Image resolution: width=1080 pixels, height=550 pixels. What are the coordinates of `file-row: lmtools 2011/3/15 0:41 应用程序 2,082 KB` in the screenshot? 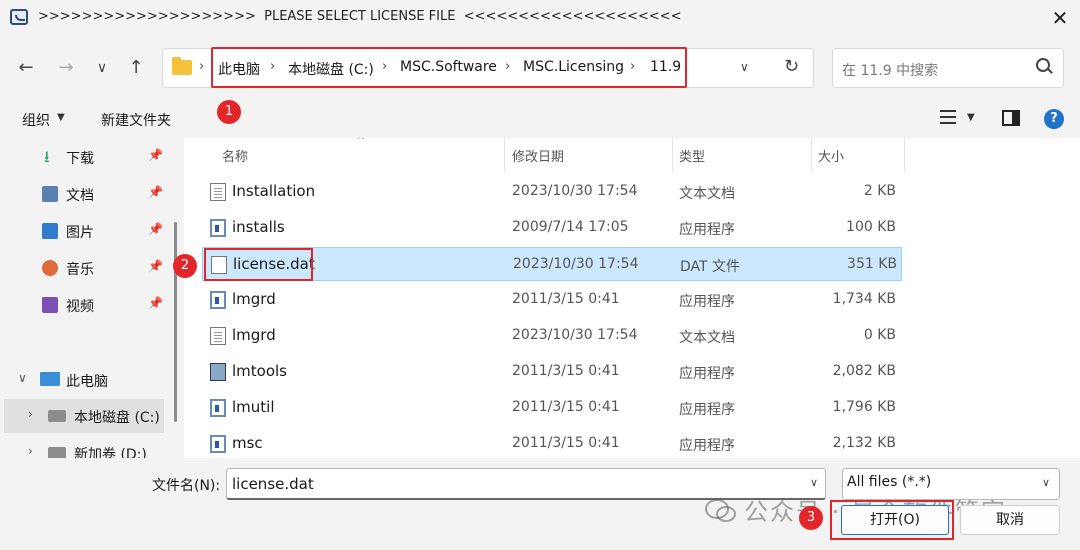 It's located at (552, 372).